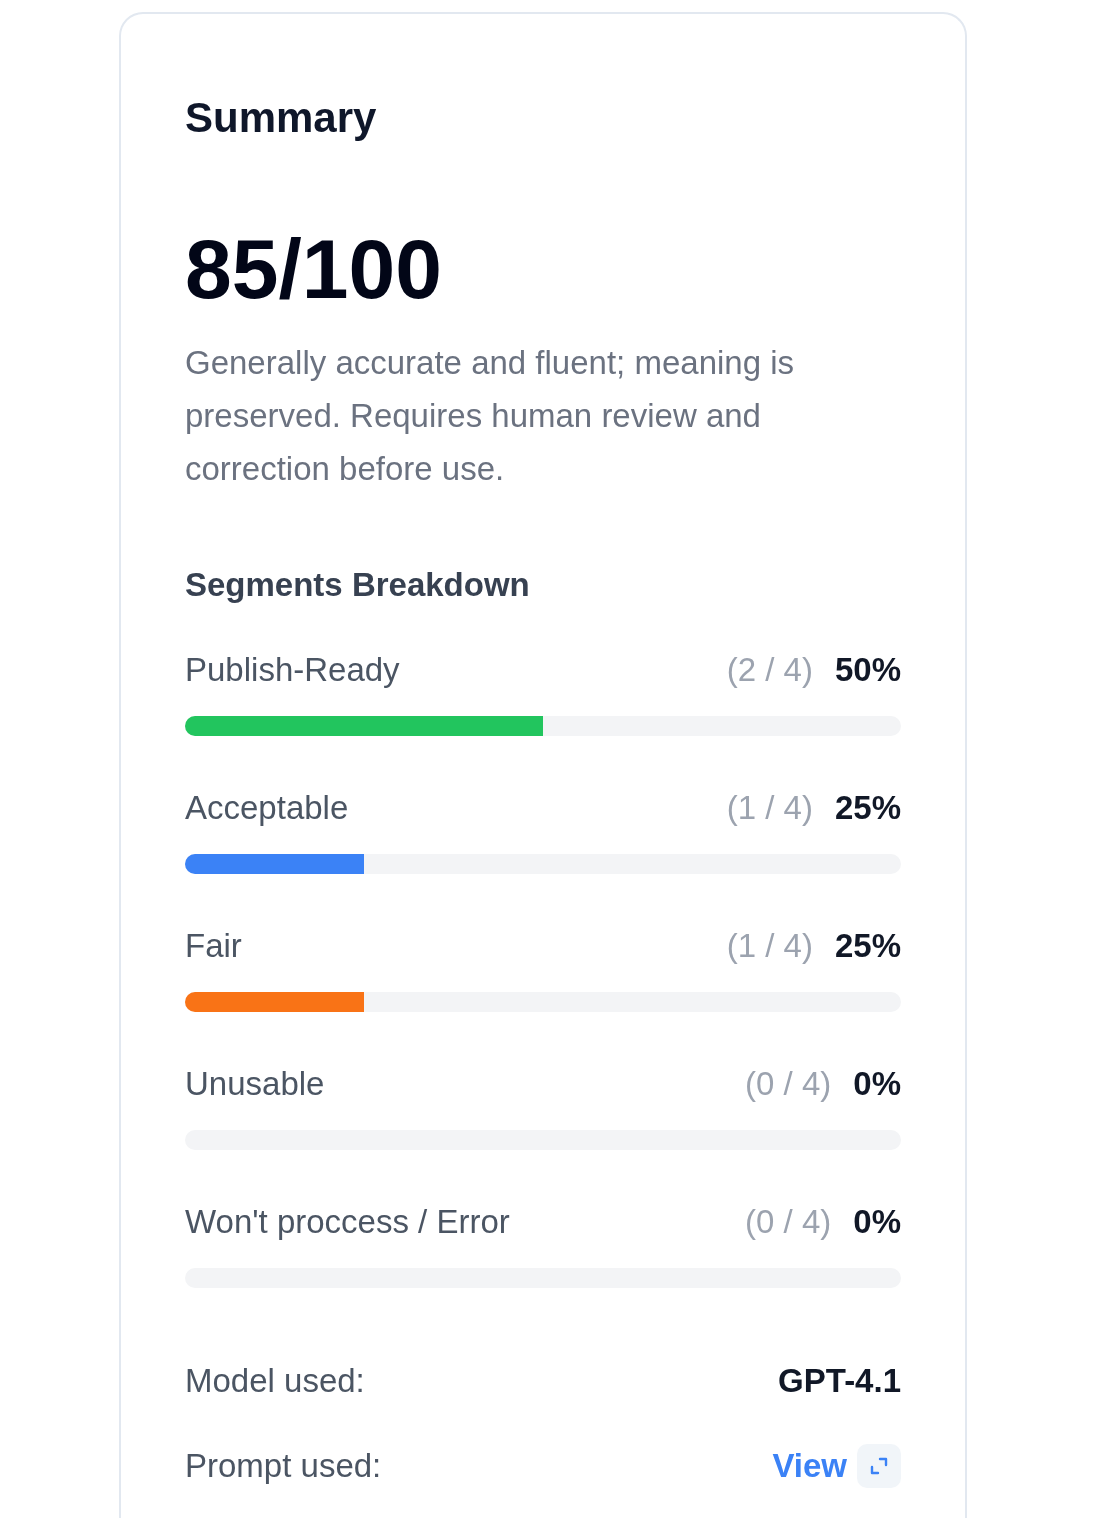 Image resolution: width=1094 pixels, height=1518 pixels. Describe the element at coordinates (313, 269) in the screenshot. I see `score-value: 85/100` at that location.